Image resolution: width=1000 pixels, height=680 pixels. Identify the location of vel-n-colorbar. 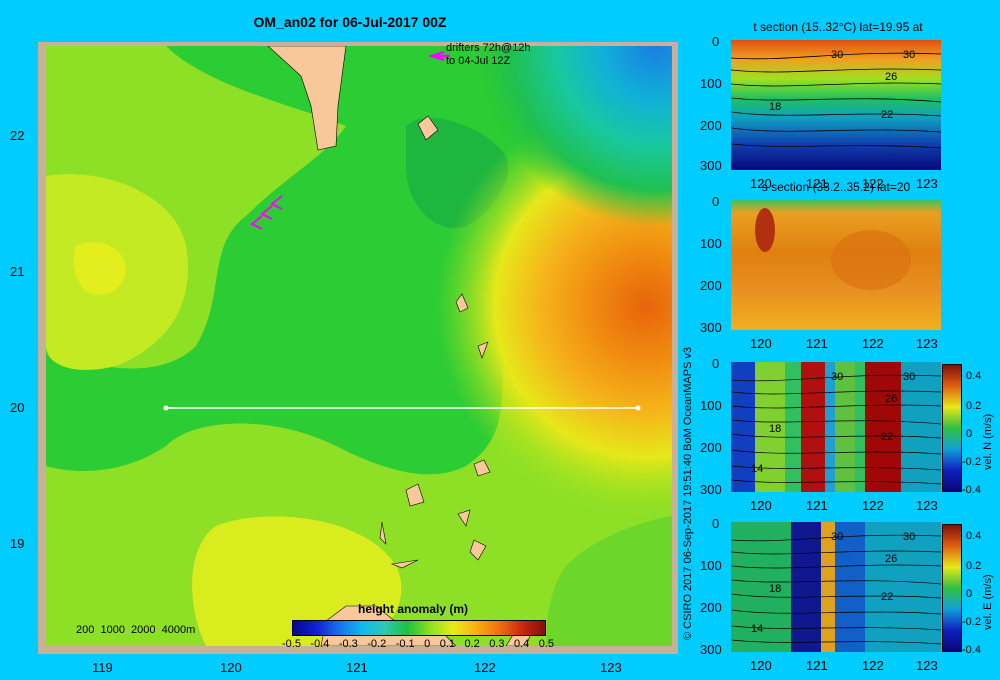
(952, 428).